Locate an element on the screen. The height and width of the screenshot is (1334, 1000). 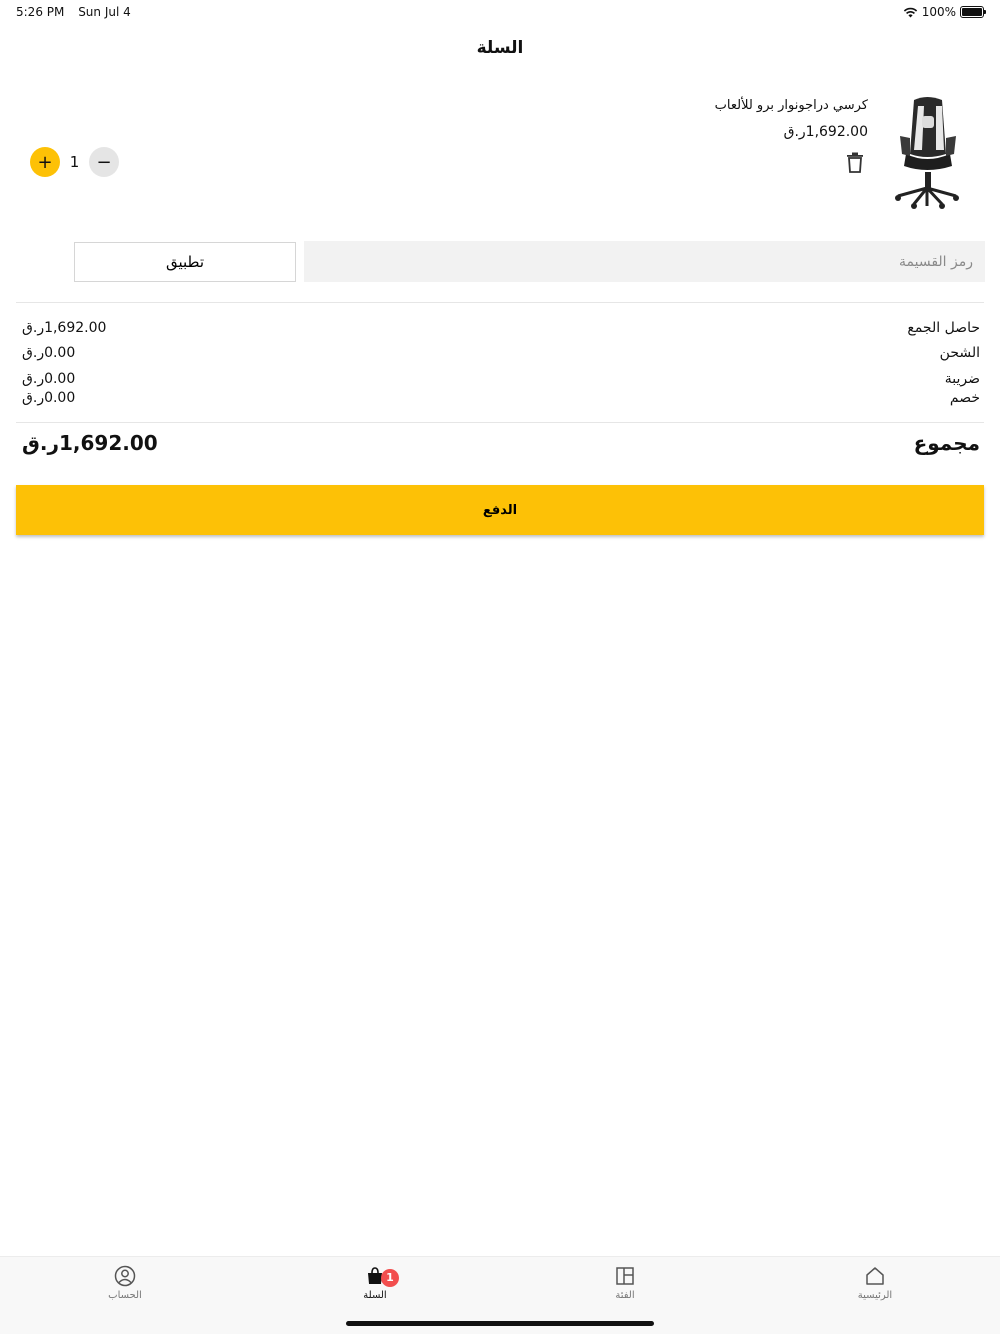
status-time-date: 5:26 PM Sun Jul 4 is located at coordinates (78, 12).